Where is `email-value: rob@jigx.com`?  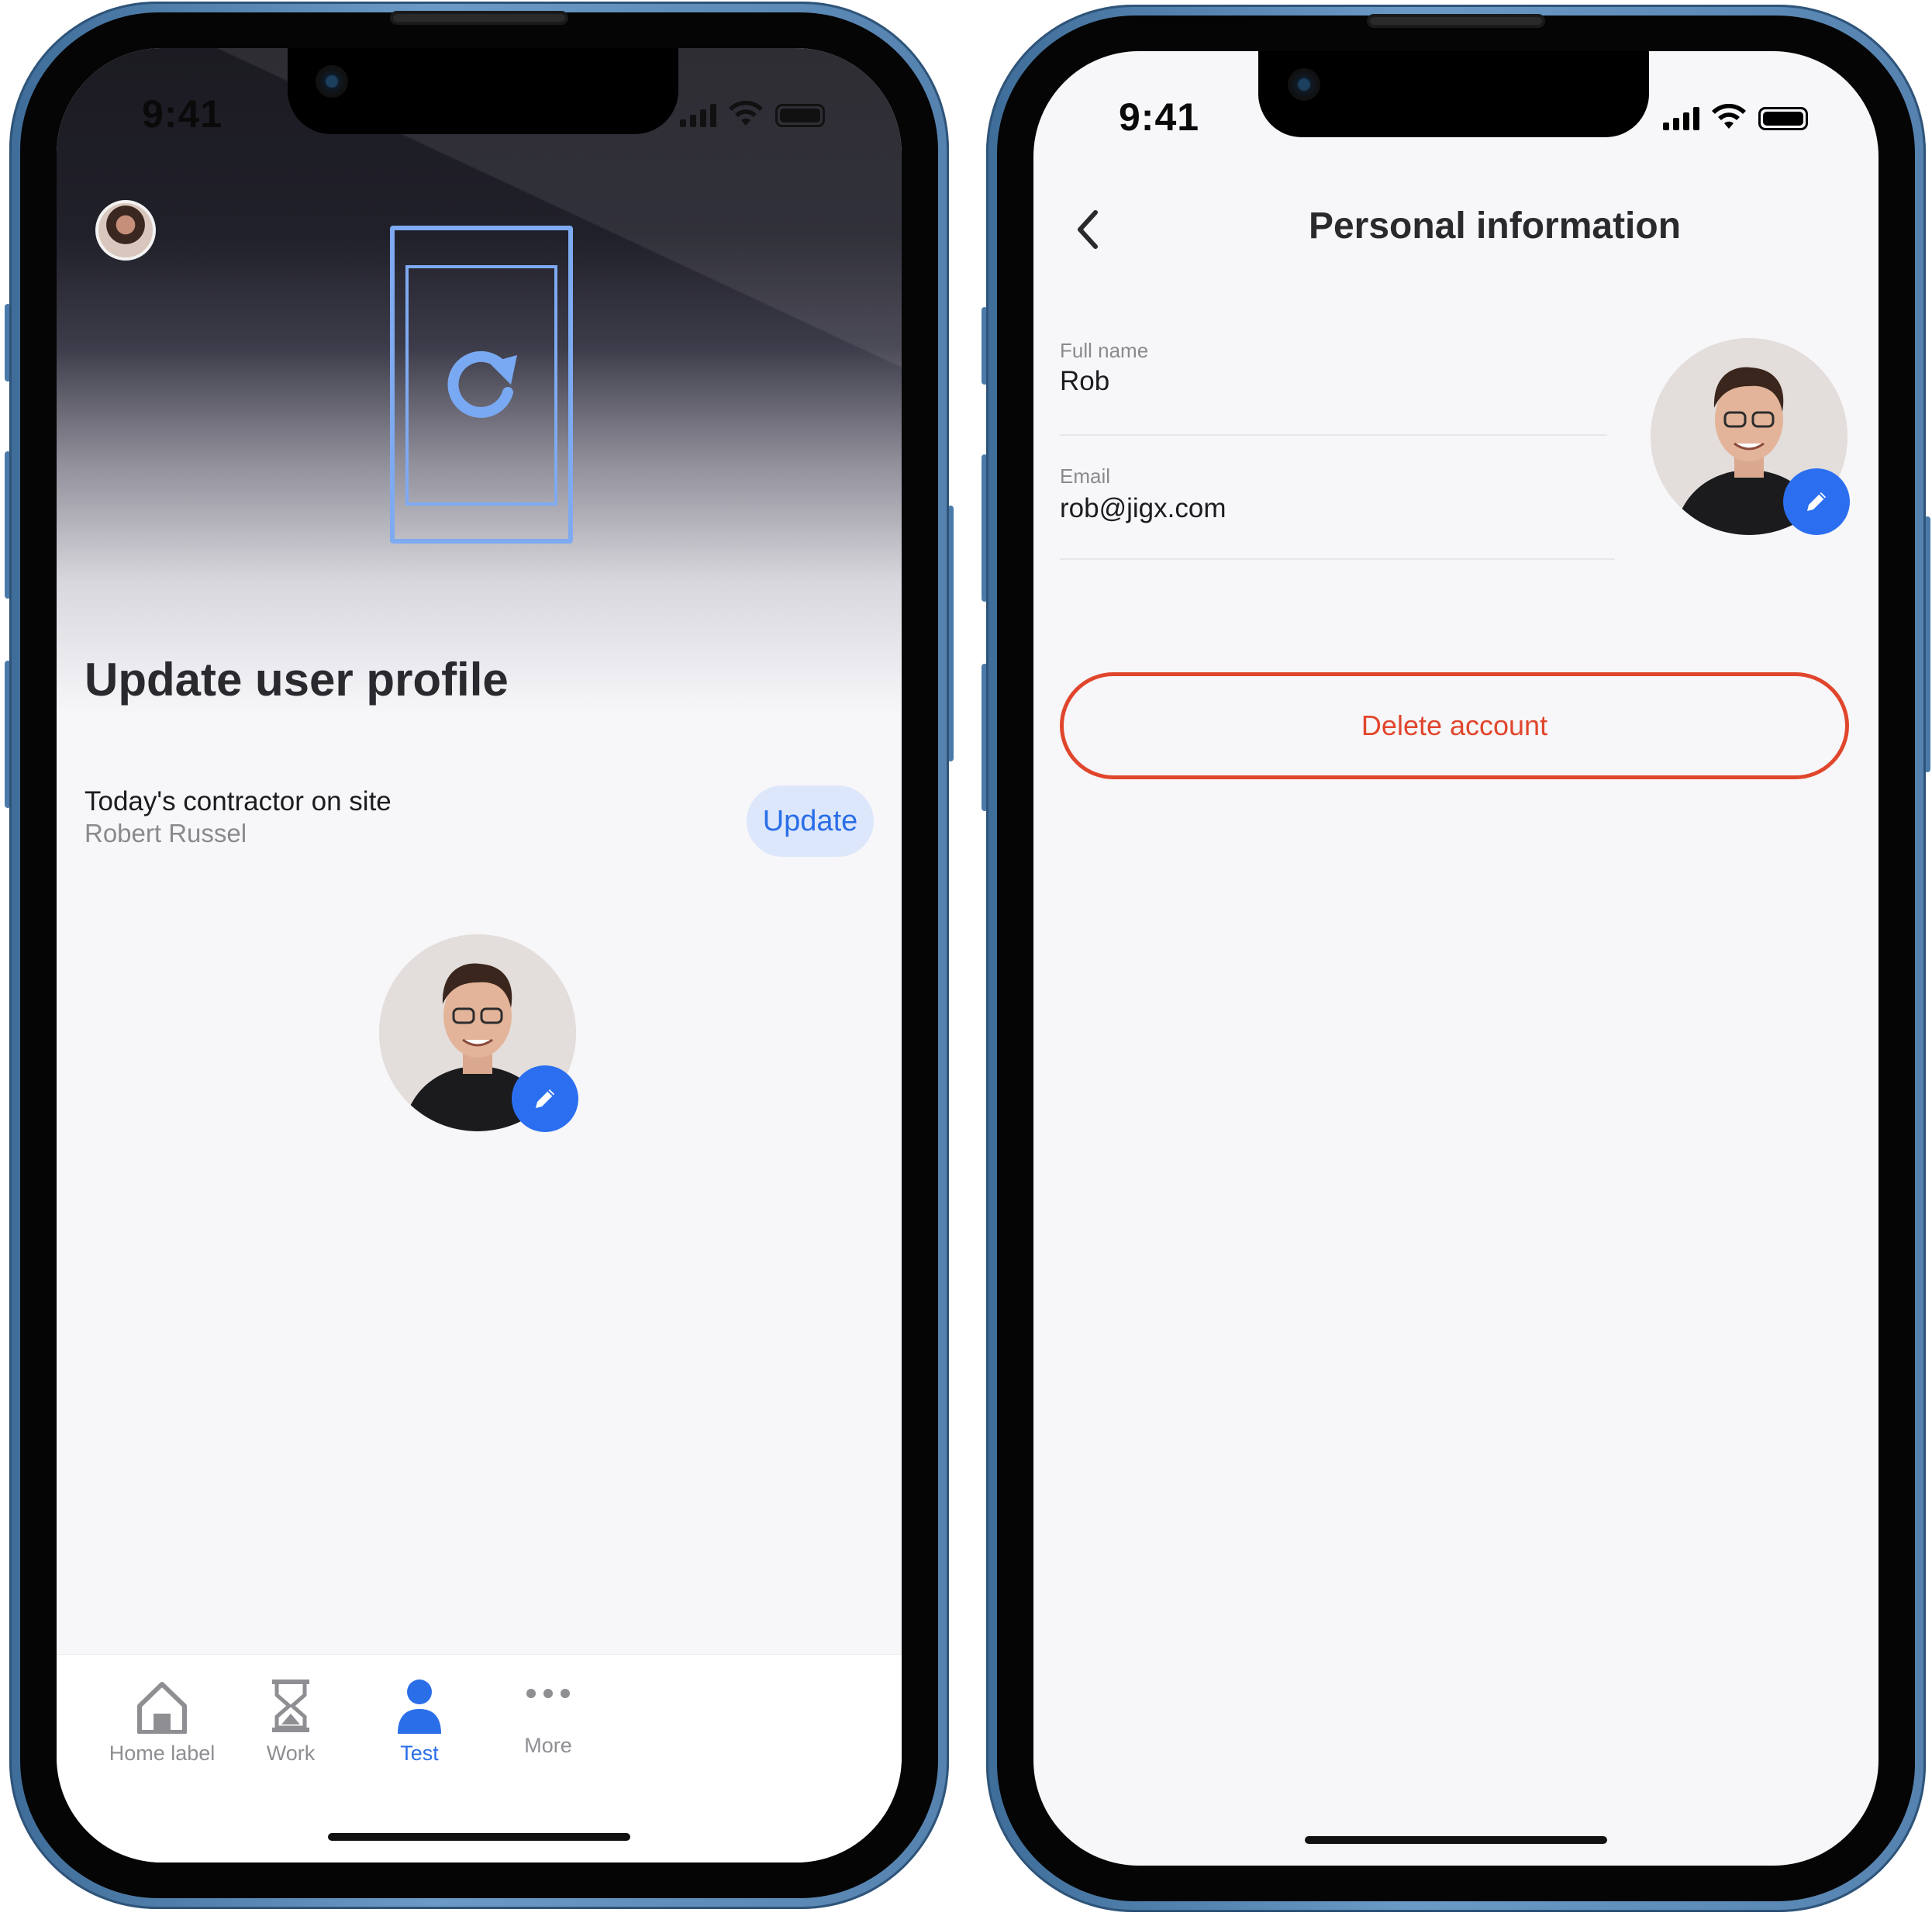
email-value: rob@jigx.com is located at coordinates (1143, 508).